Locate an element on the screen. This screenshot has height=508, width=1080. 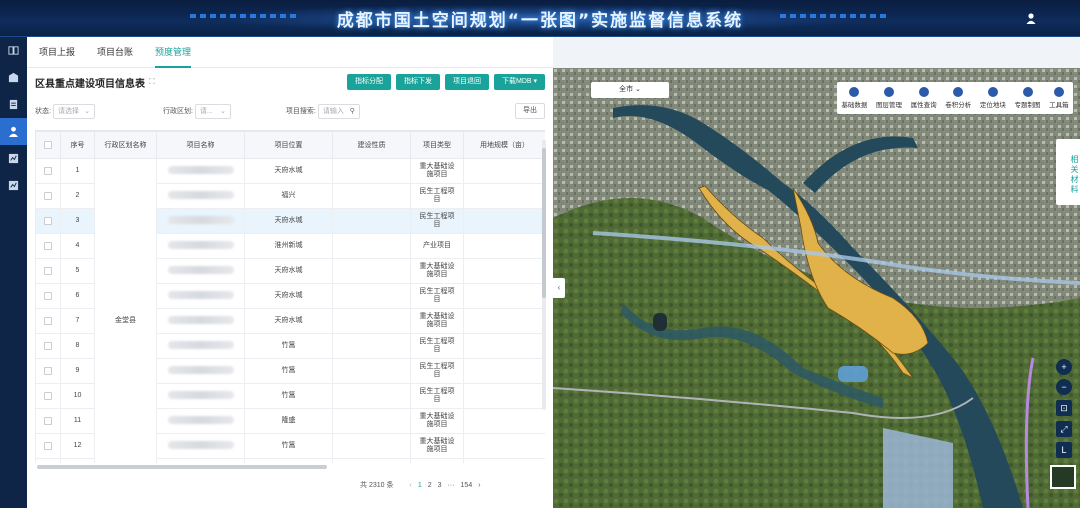
row-type: 重大基础设施项目 is located at coordinates (437, 446).